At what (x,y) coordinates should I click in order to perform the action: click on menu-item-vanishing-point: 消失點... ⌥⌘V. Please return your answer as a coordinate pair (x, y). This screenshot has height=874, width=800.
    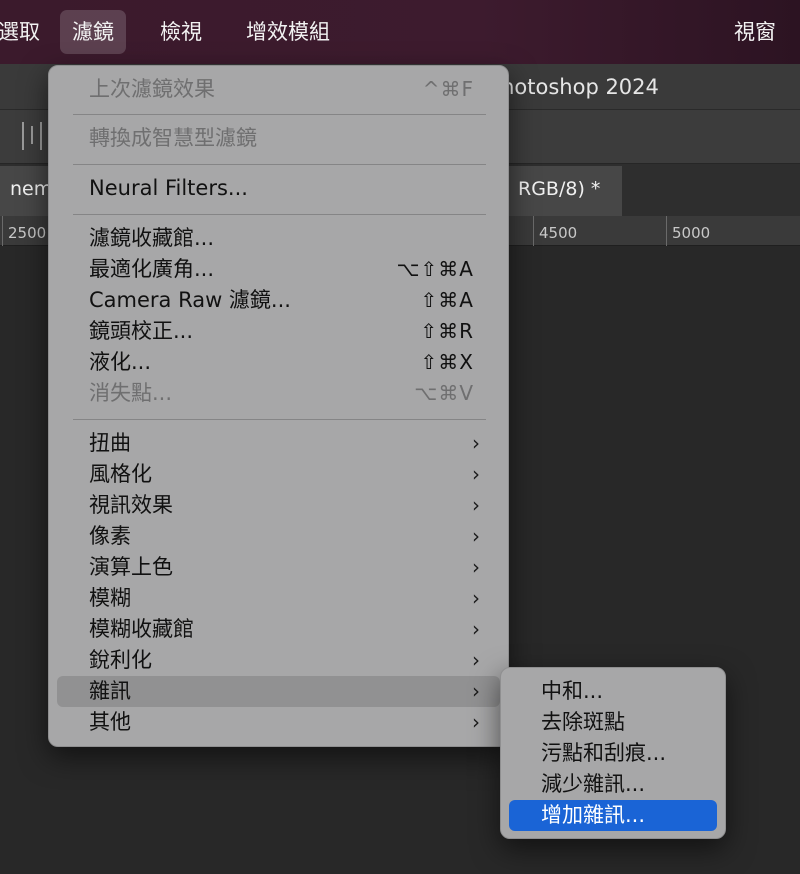
    Looking at the image, I should click on (278, 393).